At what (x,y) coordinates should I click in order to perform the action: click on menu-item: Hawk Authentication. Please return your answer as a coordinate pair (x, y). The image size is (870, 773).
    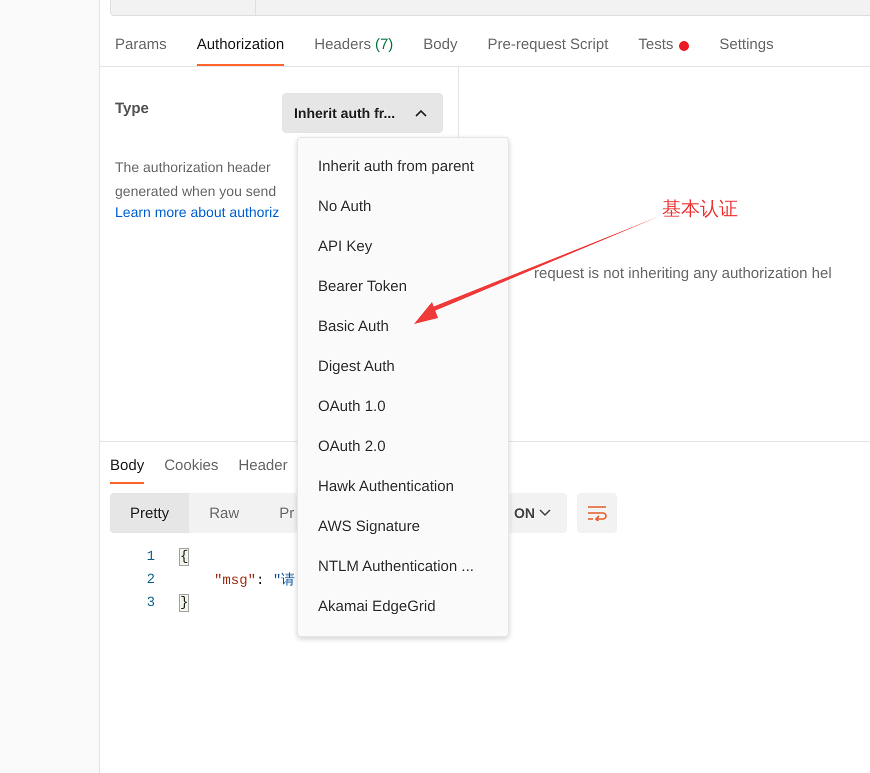
    Looking at the image, I should click on (403, 487).